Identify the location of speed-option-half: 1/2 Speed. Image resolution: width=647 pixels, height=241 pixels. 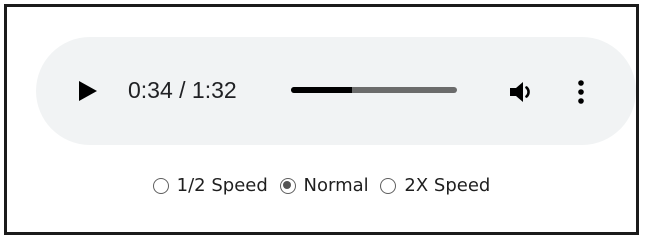
(210, 185).